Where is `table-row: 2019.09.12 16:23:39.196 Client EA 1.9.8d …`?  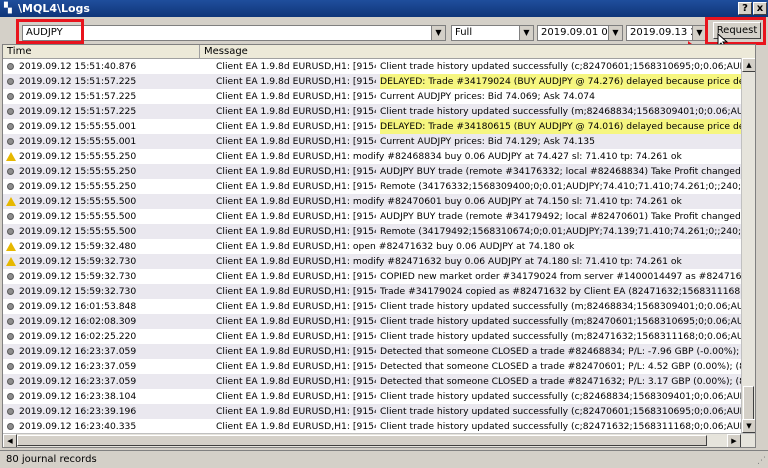
table-row: 2019.09.12 16:23:39.196 Client EA 1.9.8d … is located at coordinates (379, 411).